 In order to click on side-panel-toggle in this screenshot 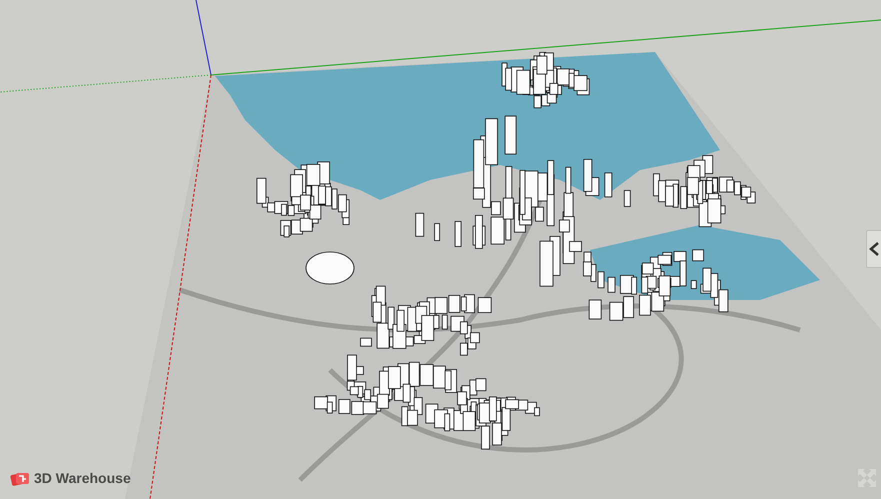, I will do `click(873, 249)`.